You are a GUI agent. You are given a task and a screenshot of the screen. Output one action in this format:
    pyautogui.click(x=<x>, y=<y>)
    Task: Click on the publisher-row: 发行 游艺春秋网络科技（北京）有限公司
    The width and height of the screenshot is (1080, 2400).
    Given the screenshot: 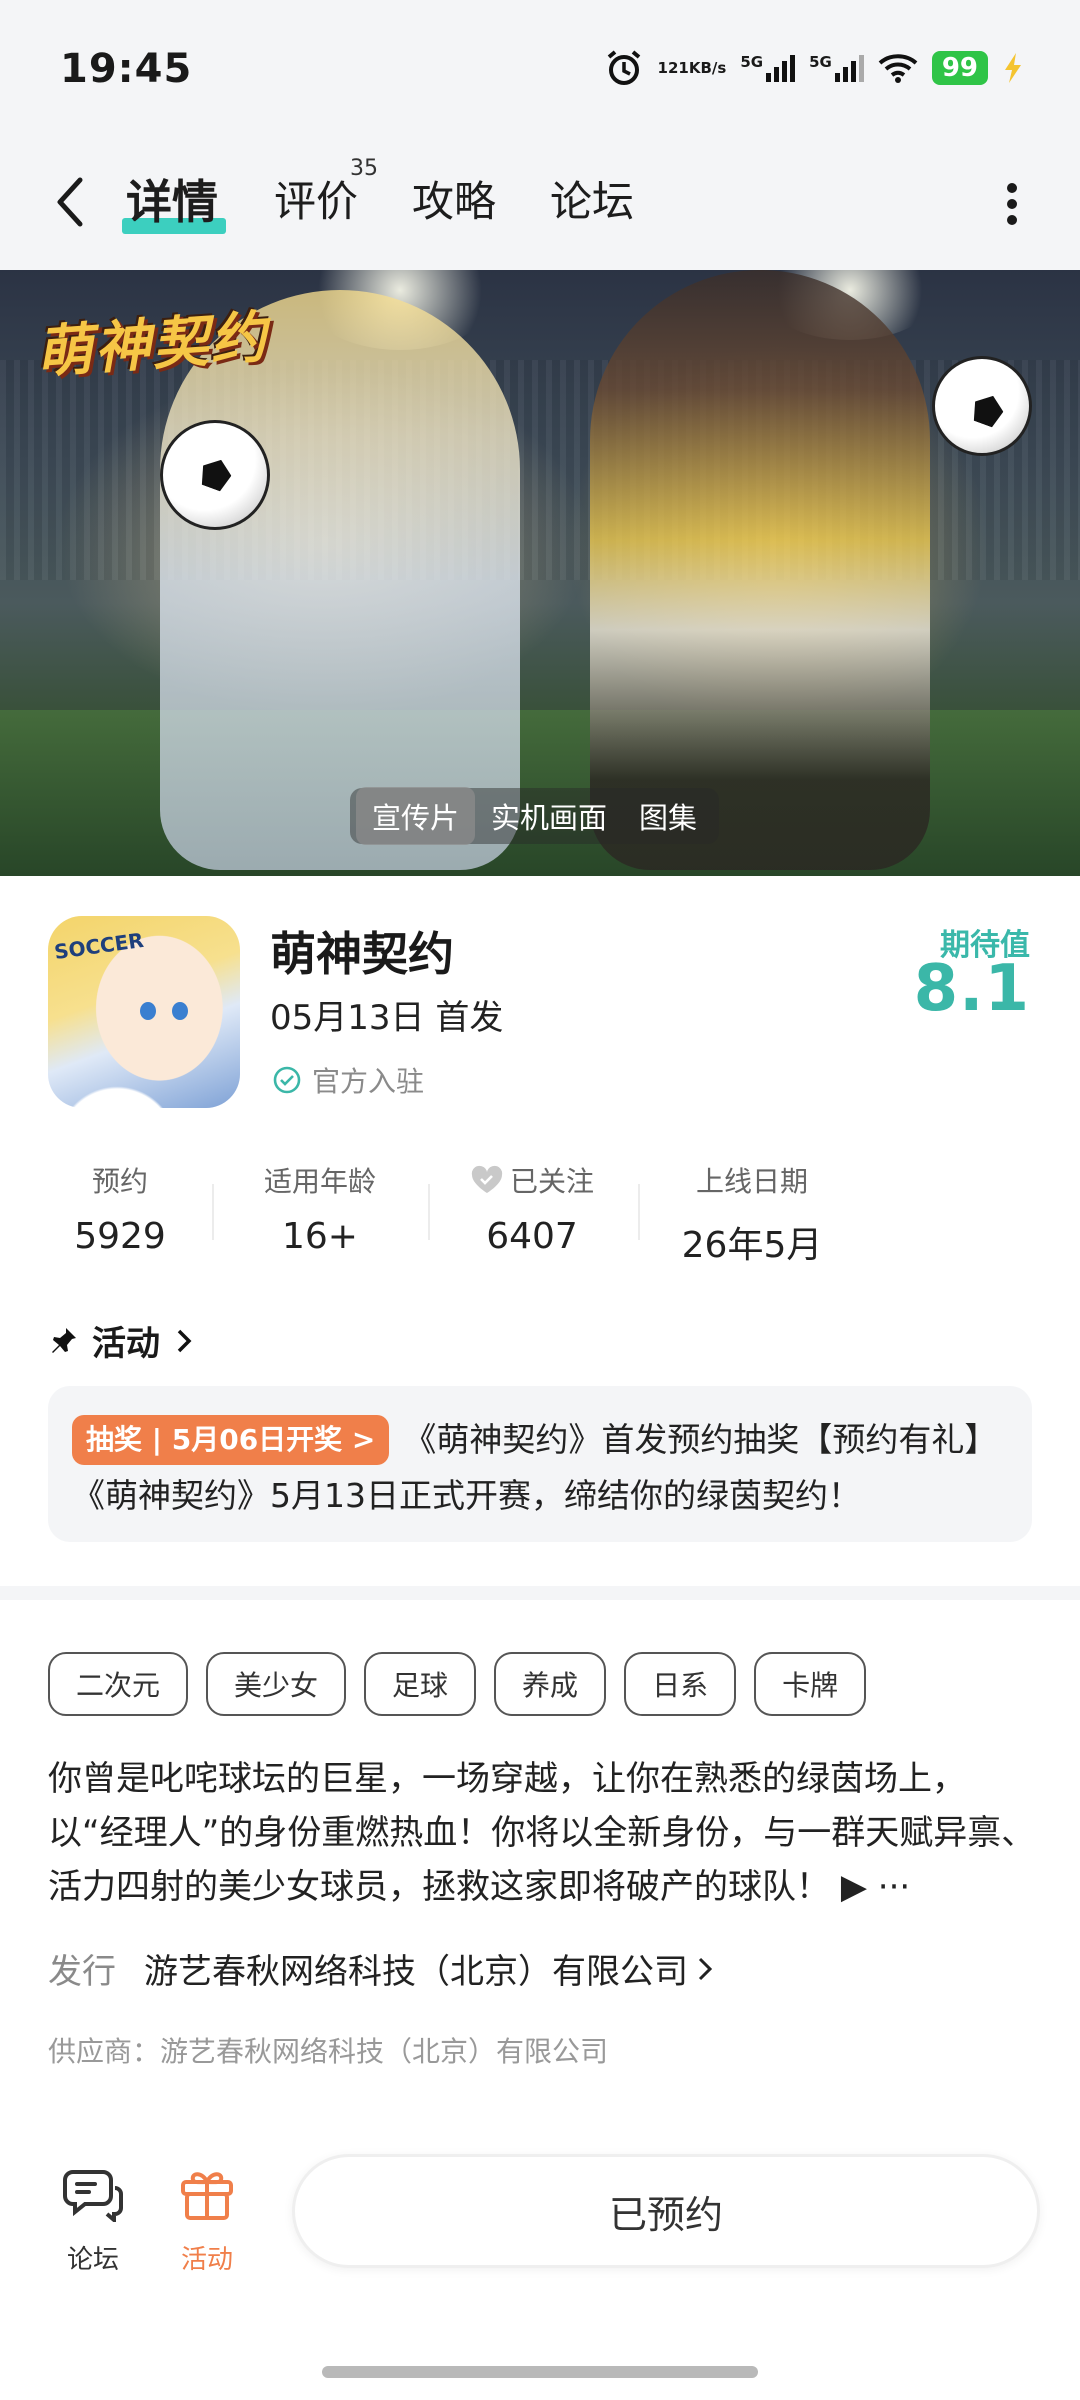 What is the action you would take?
    pyautogui.click(x=382, y=1968)
    